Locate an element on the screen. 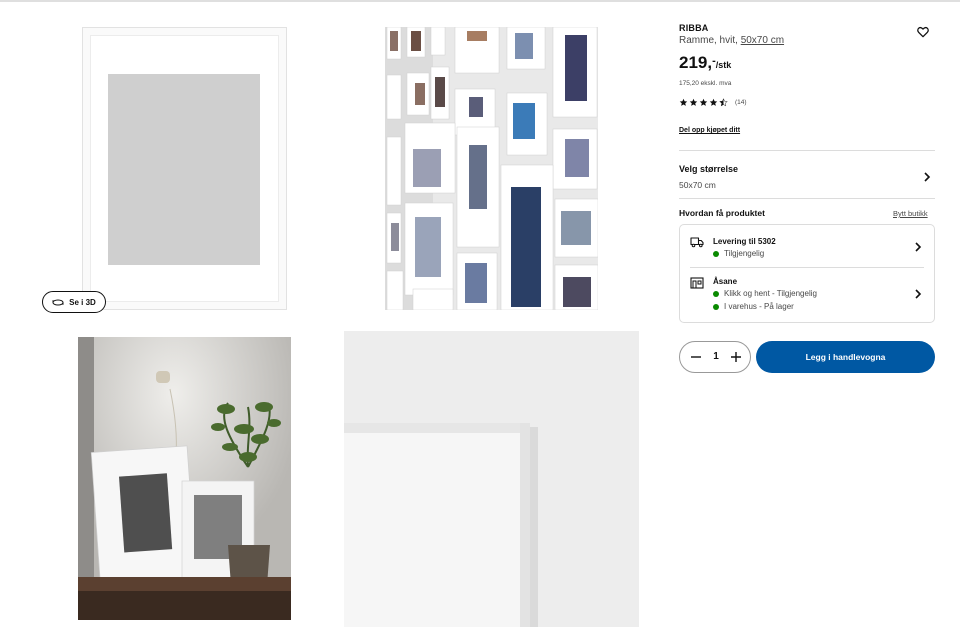 The height and width of the screenshot is (639, 960). add-to-cart-label: Legg i handlevogna is located at coordinates (845, 357).